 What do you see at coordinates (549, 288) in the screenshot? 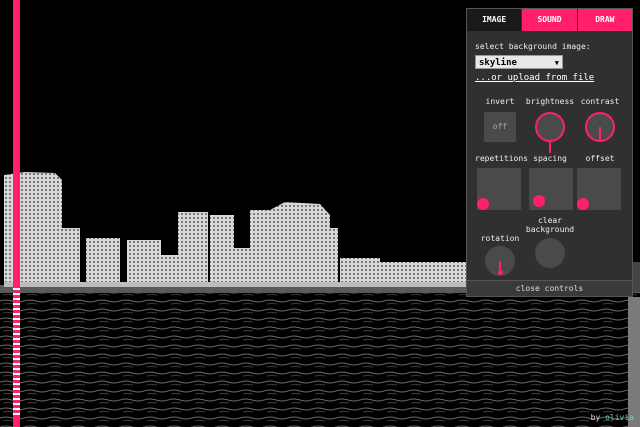
I see `close-controls-button: close controls` at bounding box center [549, 288].